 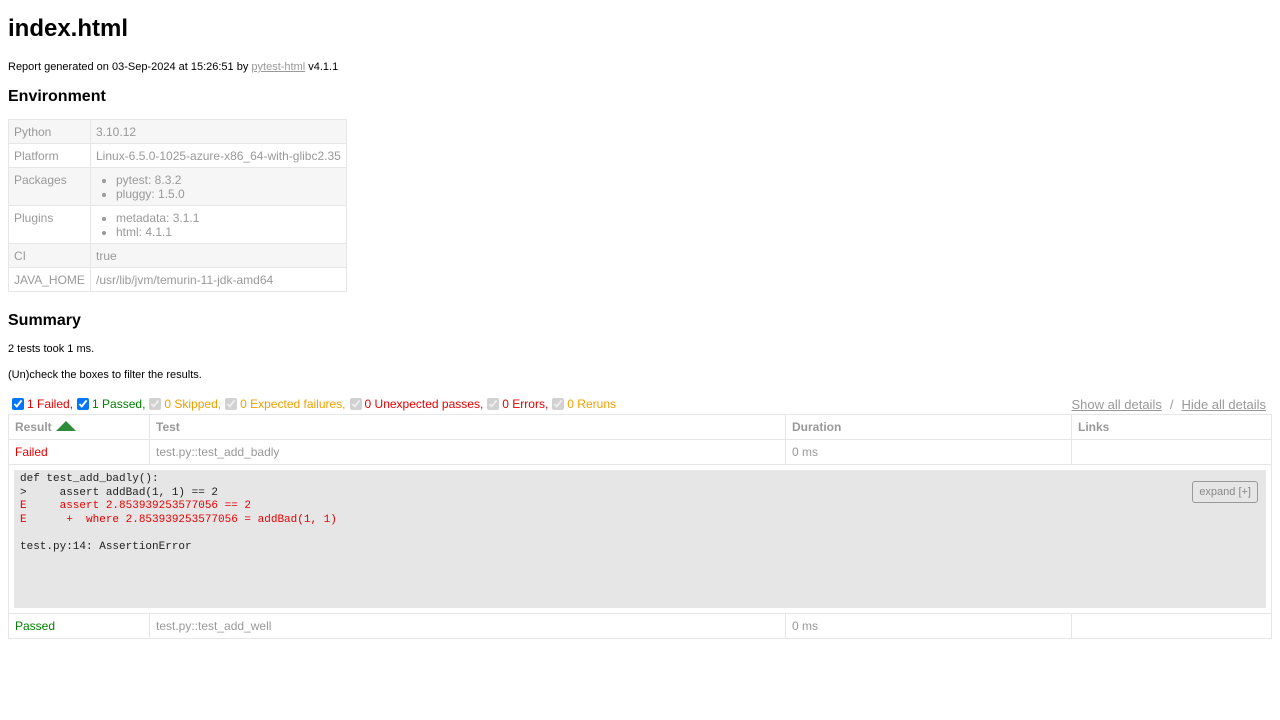 I want to click on detail-toggle-links: Show all details / Hide all details, so click(x=1169, y=404).